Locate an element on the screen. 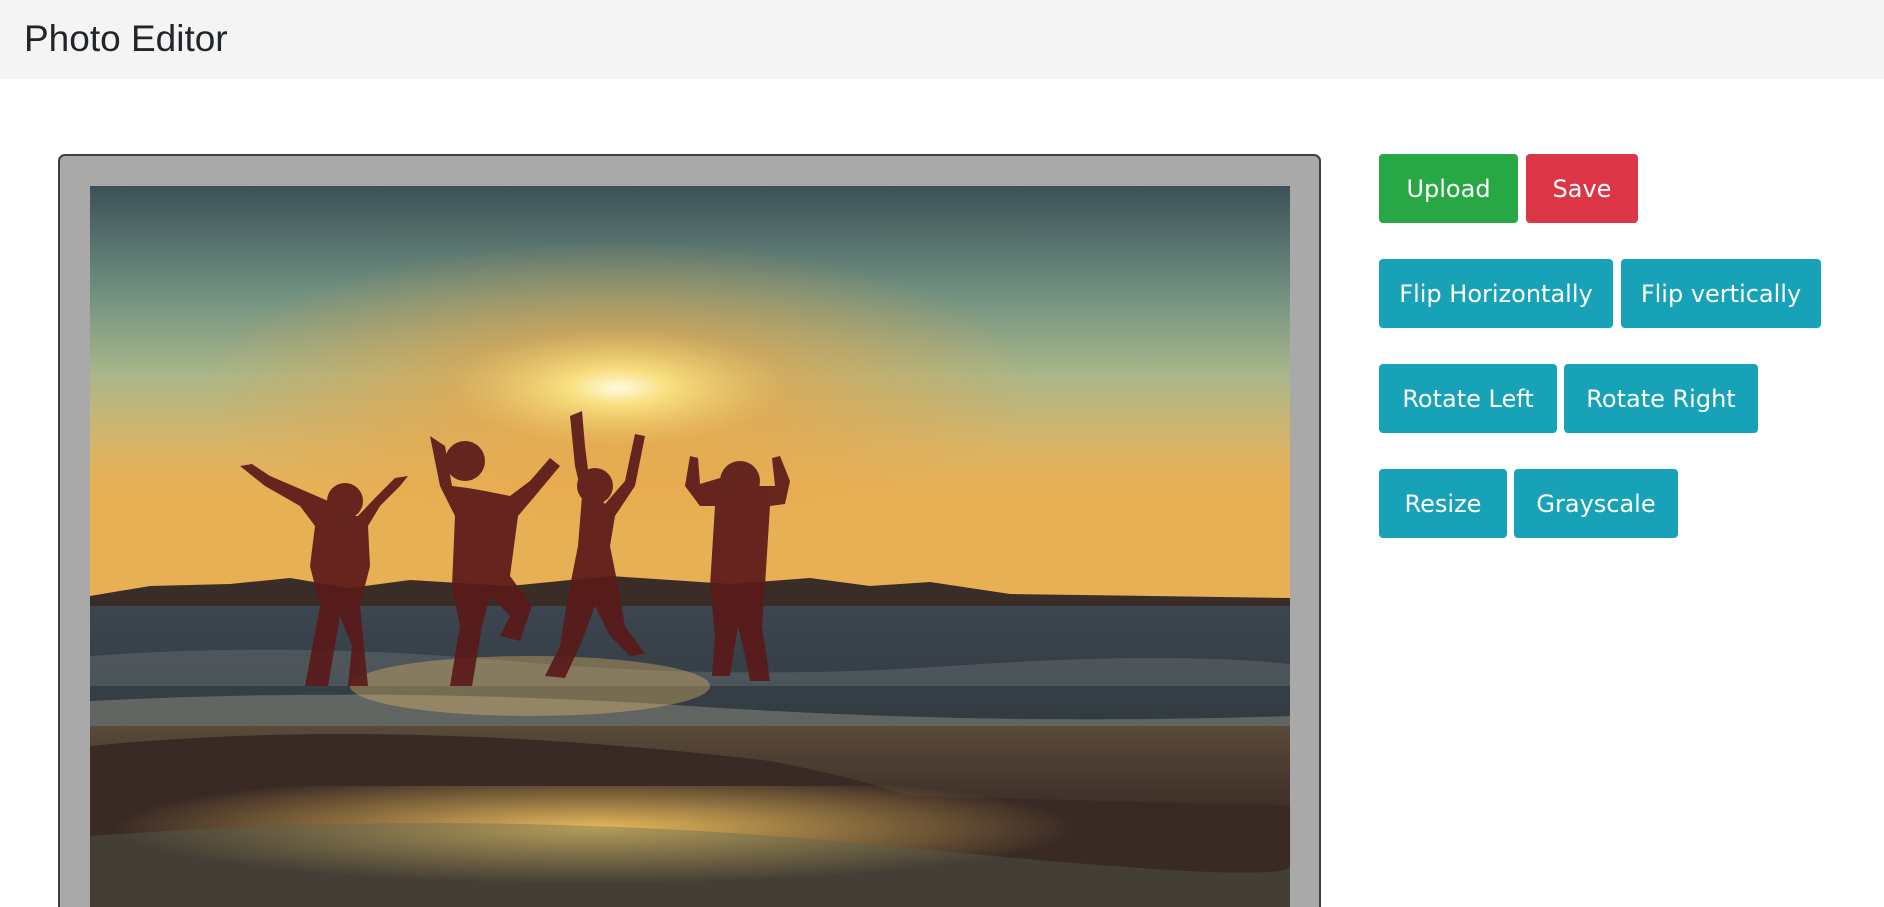  flip-vertically-button: Flip vertically is located at coordinates (1721, 293).